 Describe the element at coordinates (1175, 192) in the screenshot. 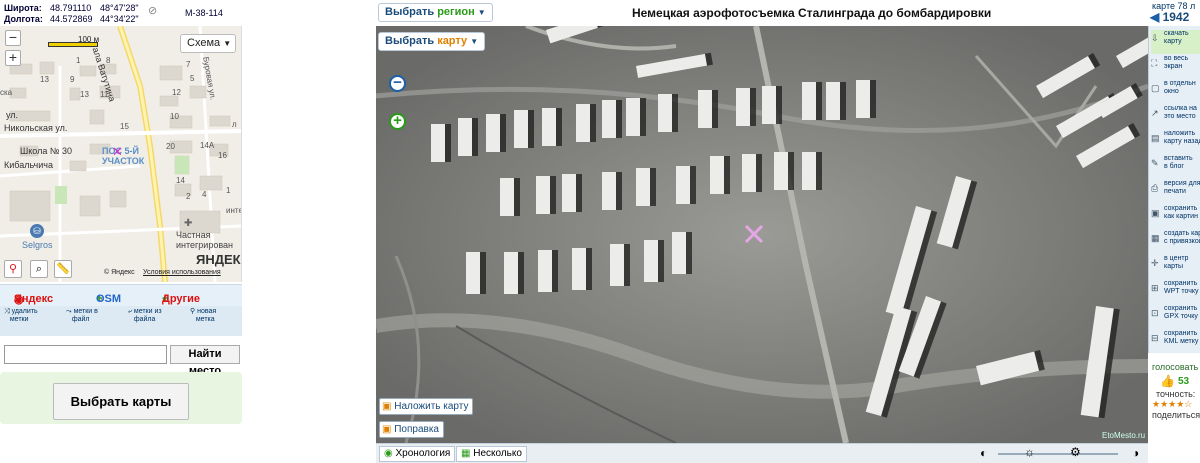

I see `side-tool-print: ⎙ версия для печати` at that location.